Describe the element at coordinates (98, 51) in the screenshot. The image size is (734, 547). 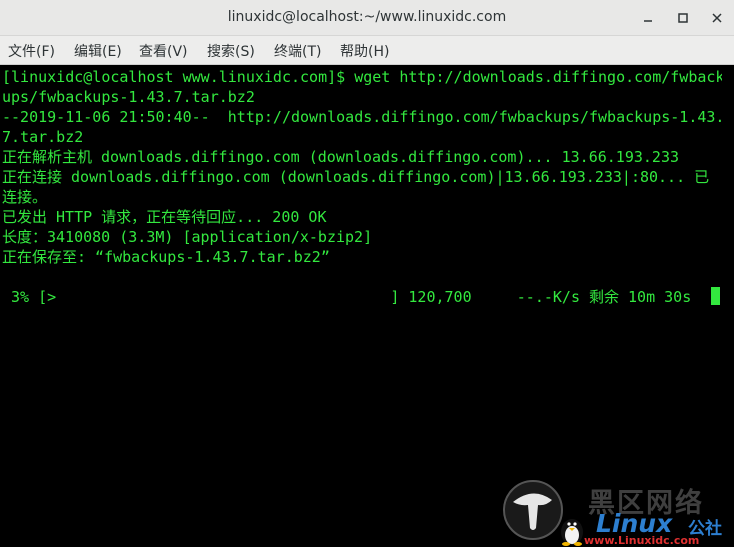
I see `menu-edit: 编辑(E)` at that location.